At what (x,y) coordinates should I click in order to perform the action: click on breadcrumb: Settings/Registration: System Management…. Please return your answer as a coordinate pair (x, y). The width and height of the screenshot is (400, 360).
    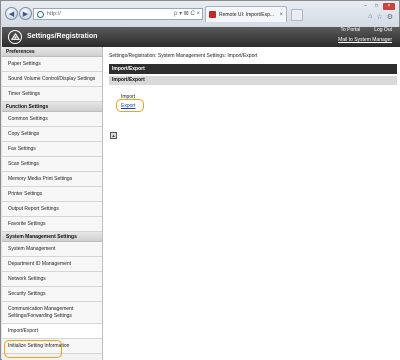
    Looking at the image, I should click on (183, 56).